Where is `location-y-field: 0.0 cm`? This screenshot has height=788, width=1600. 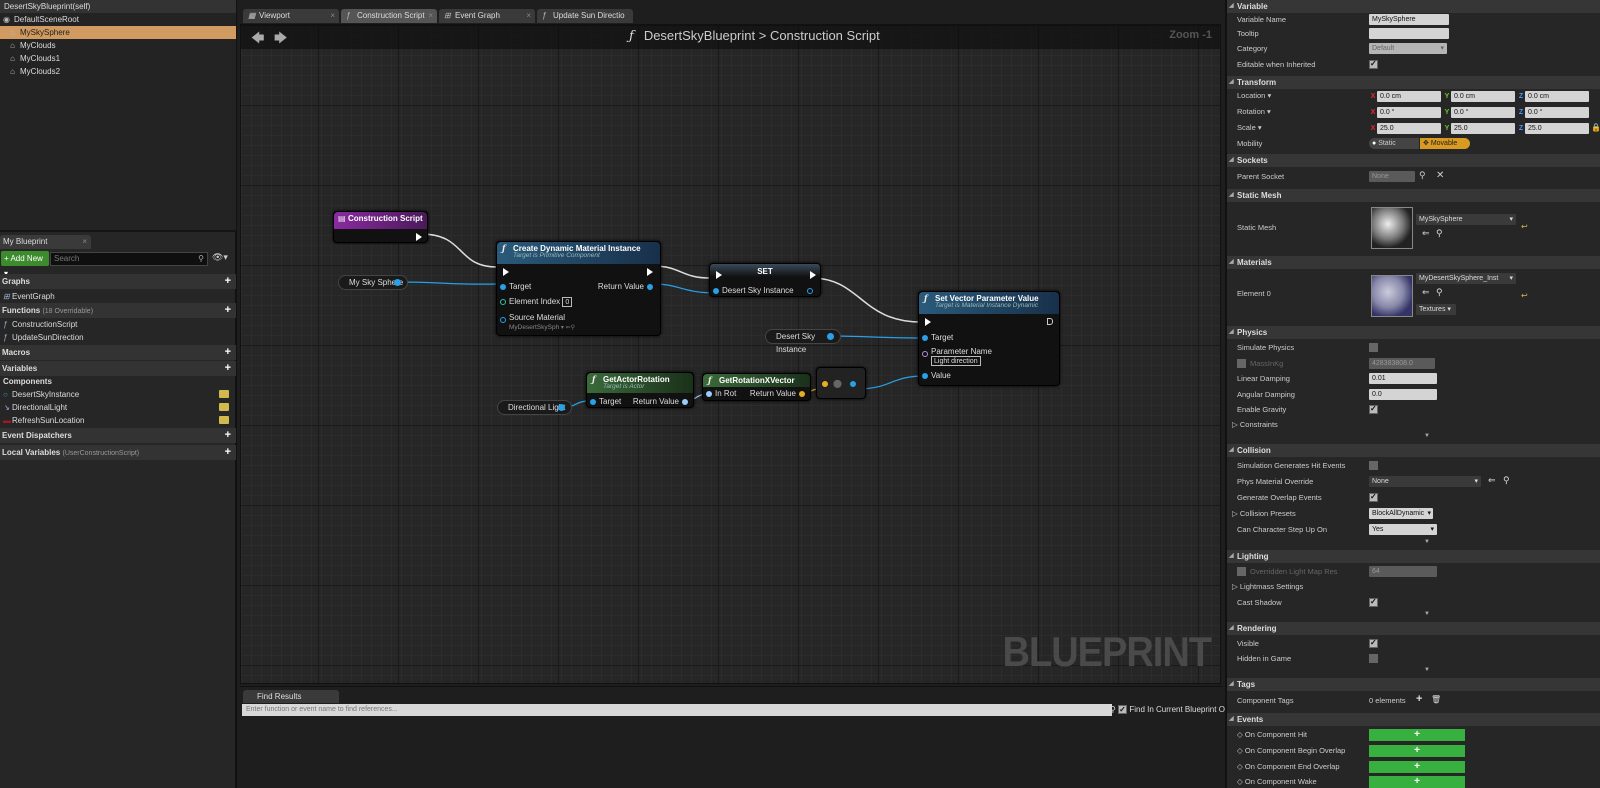 location-y-field: 0.0 cm is located at coordinates (1483, 96).